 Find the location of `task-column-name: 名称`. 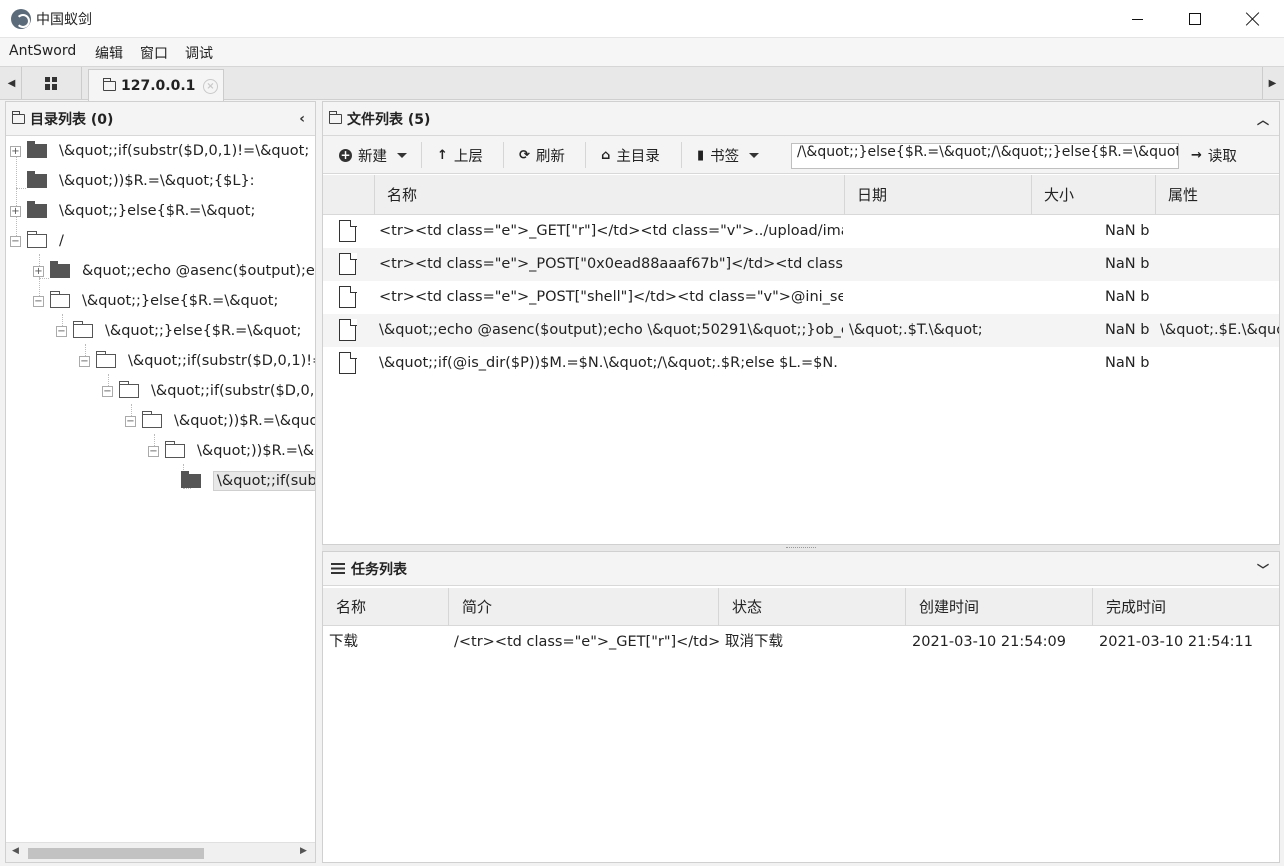

task-column-name: 名称 is located at coordinates (386, 607).